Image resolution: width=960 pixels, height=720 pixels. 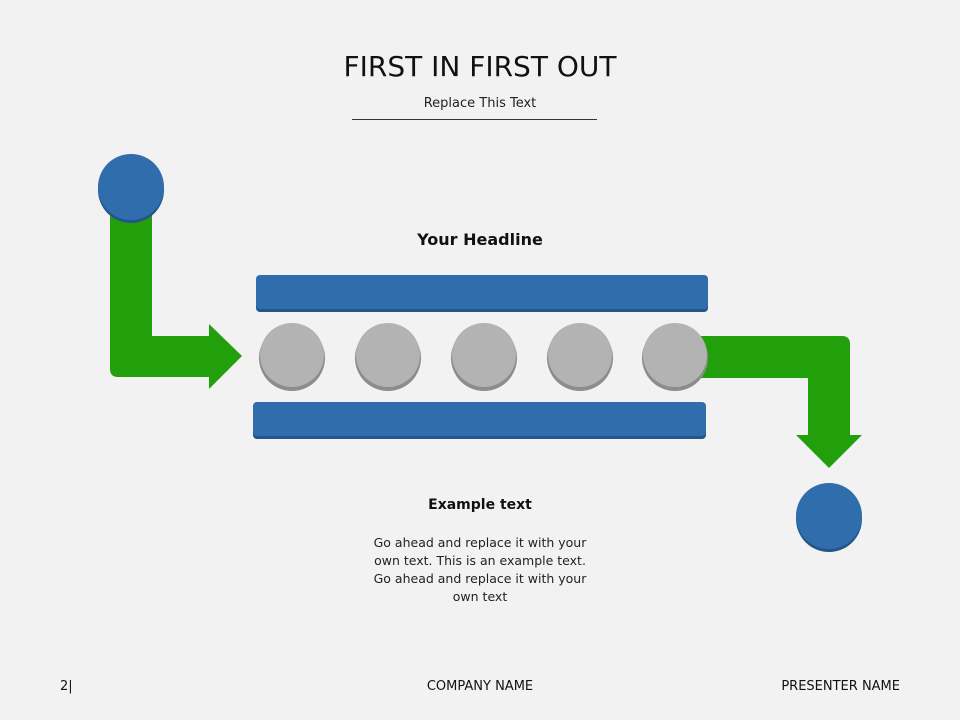 What do you see at coordinates (781, 402) in the screenshot?
I see `output-arrow` at bounding box center [781, 402].